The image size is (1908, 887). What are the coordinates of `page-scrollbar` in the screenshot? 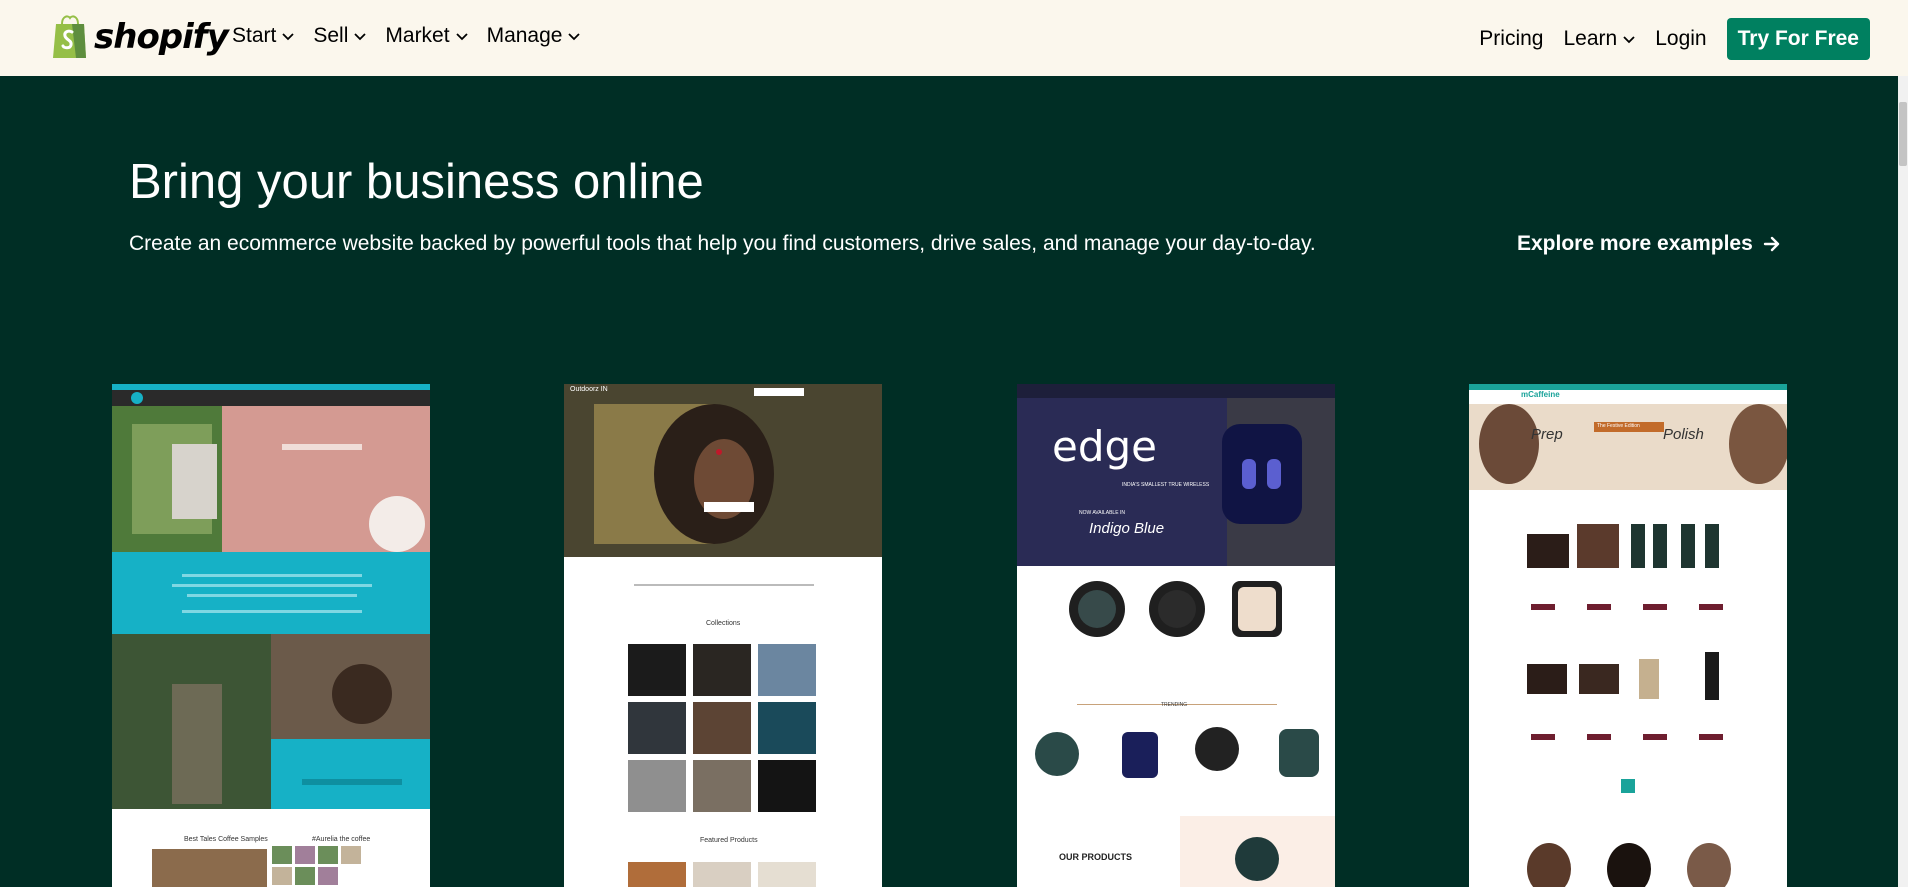 It's located at (1903, 481).